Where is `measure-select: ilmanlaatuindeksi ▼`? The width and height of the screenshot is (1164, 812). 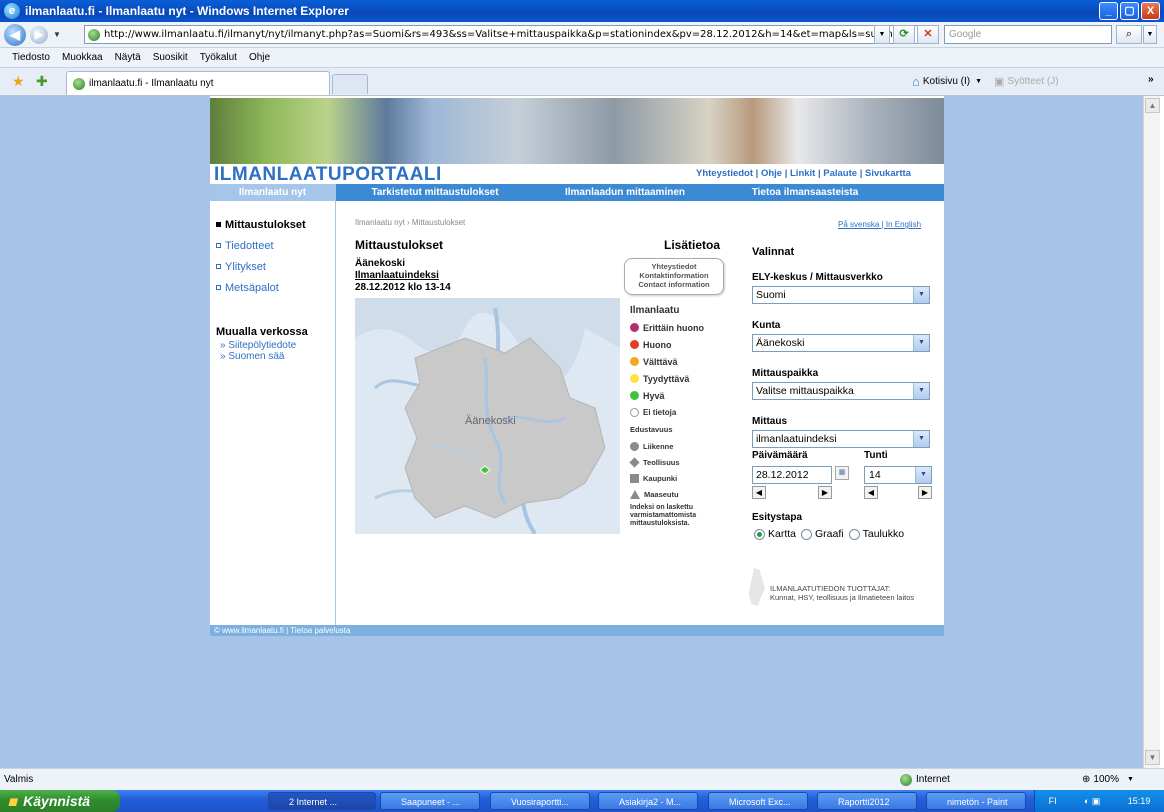 measure-select: ilmanlaatuindeksi ▼ is located at coordinates (841, 439).